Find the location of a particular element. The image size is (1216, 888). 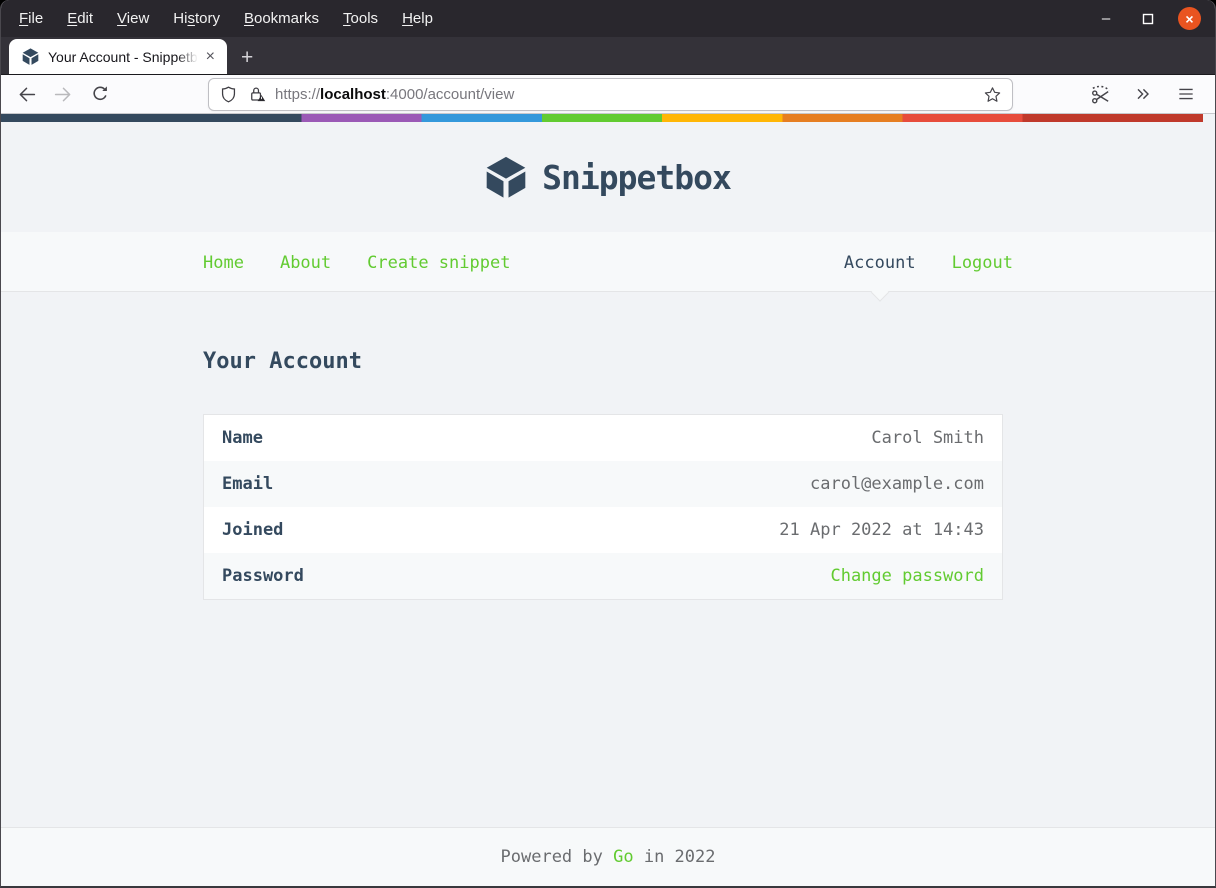

maximize-button is located at coordinates (1148, 19).